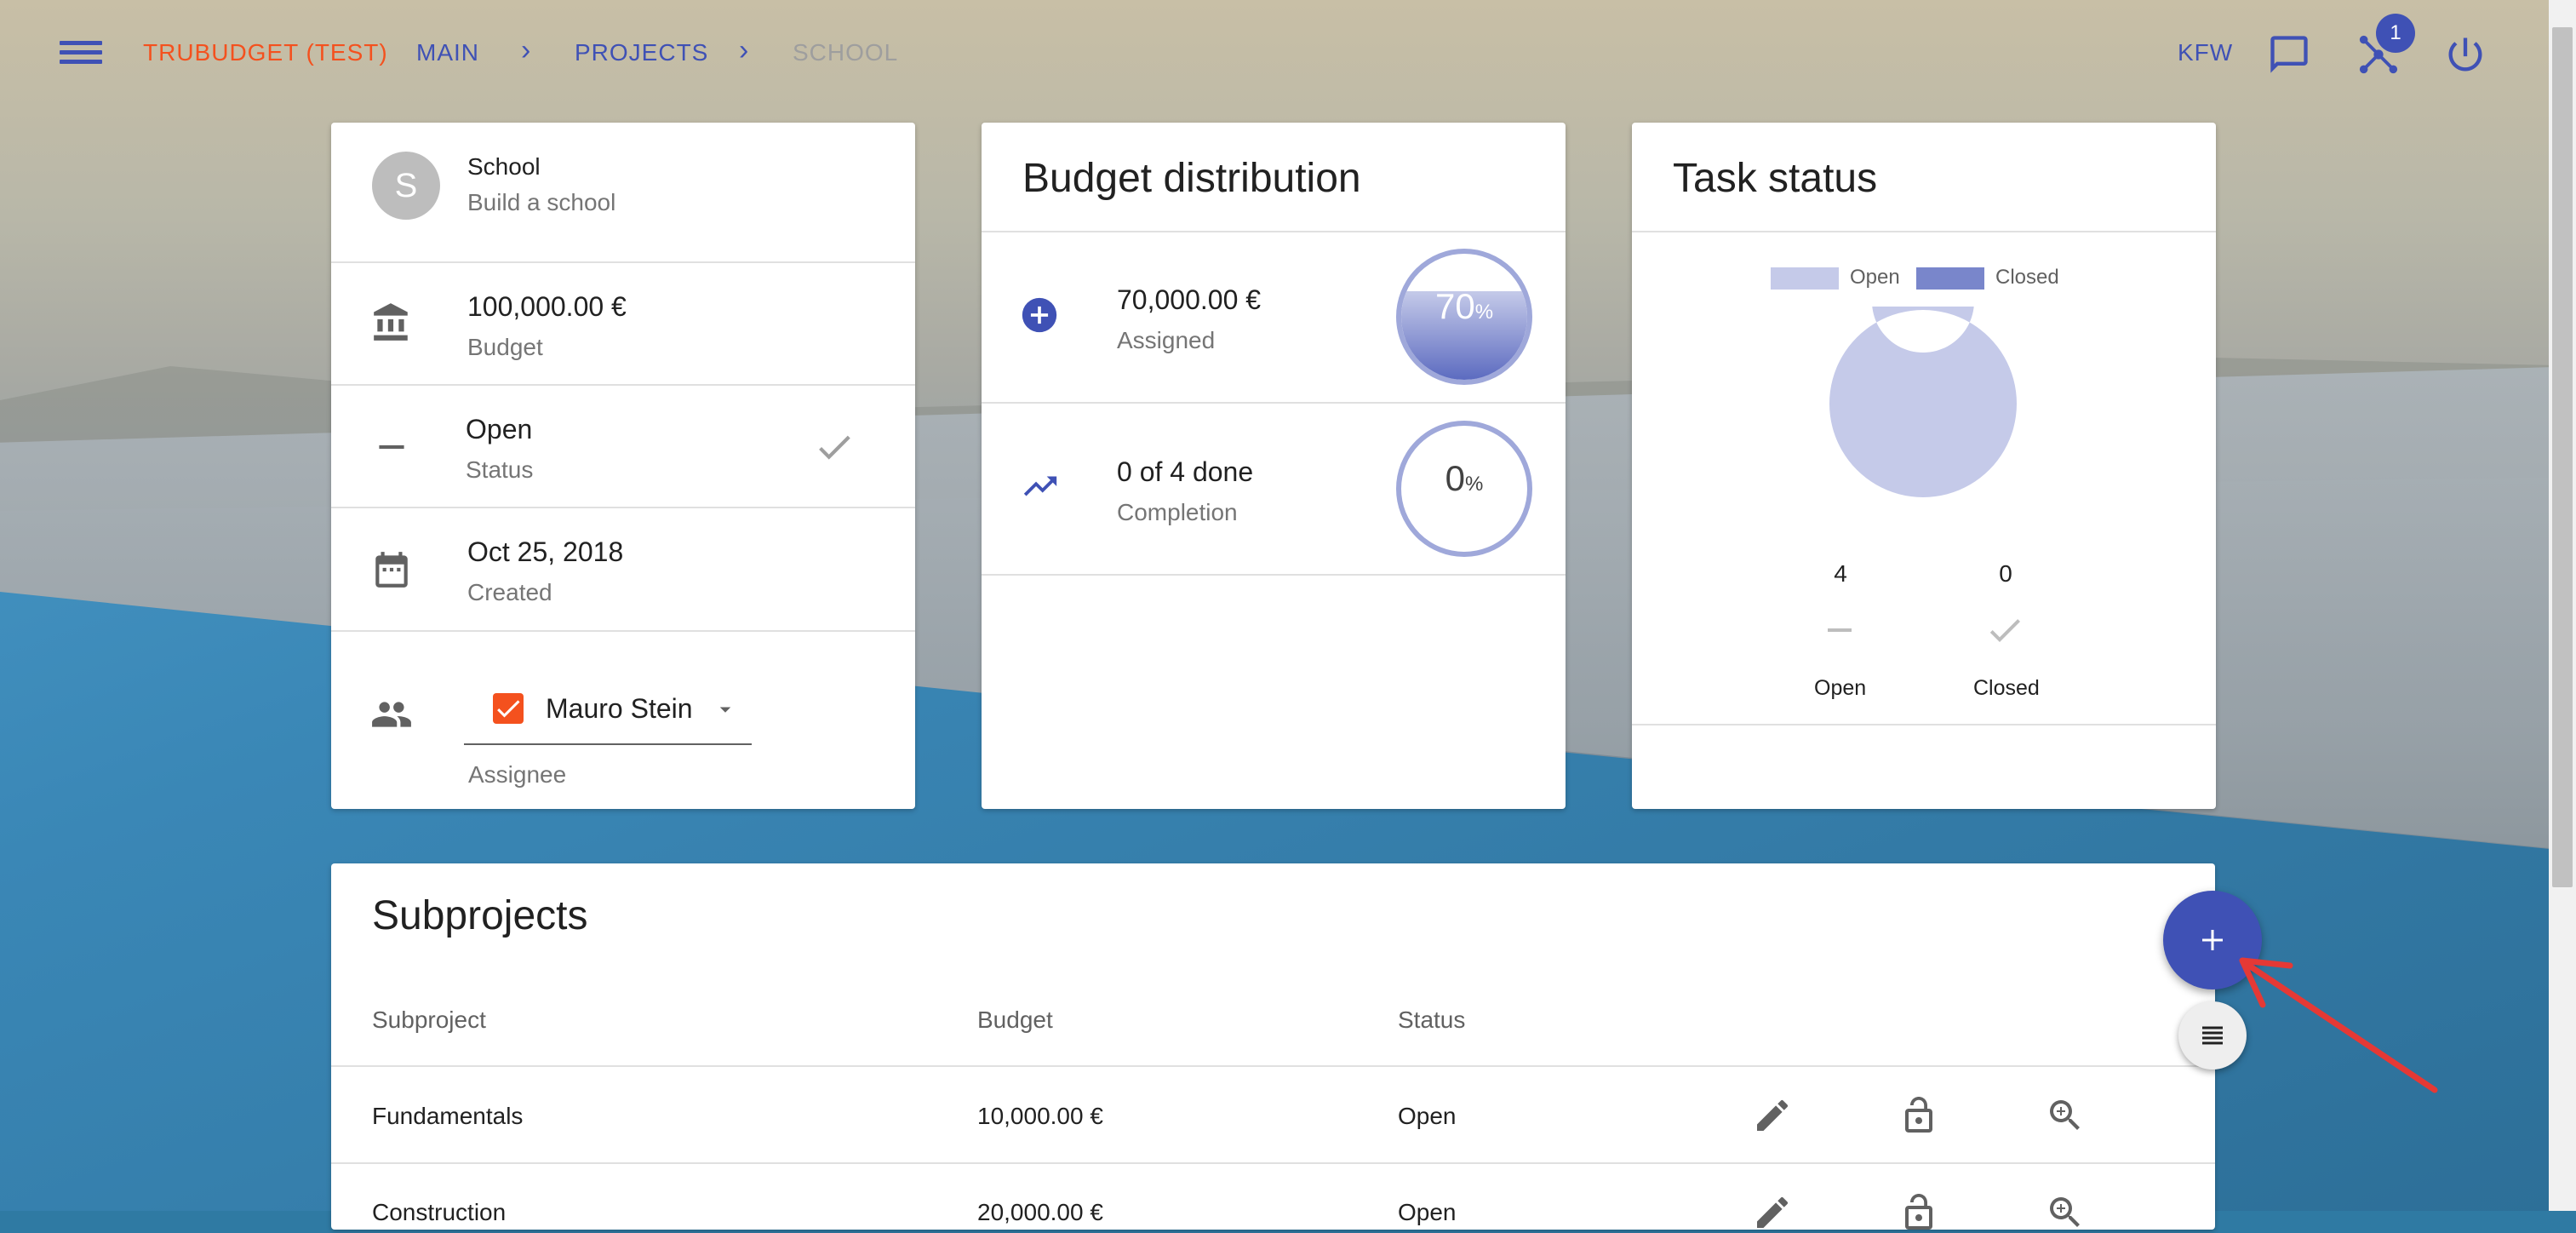 The width and height of the screenshot is (2576, 1233). What do you see at coordinates (1186, 471) in the screenshot?
I see `completion-value: 0 of 4 done` at bounding box center [1186, 471].